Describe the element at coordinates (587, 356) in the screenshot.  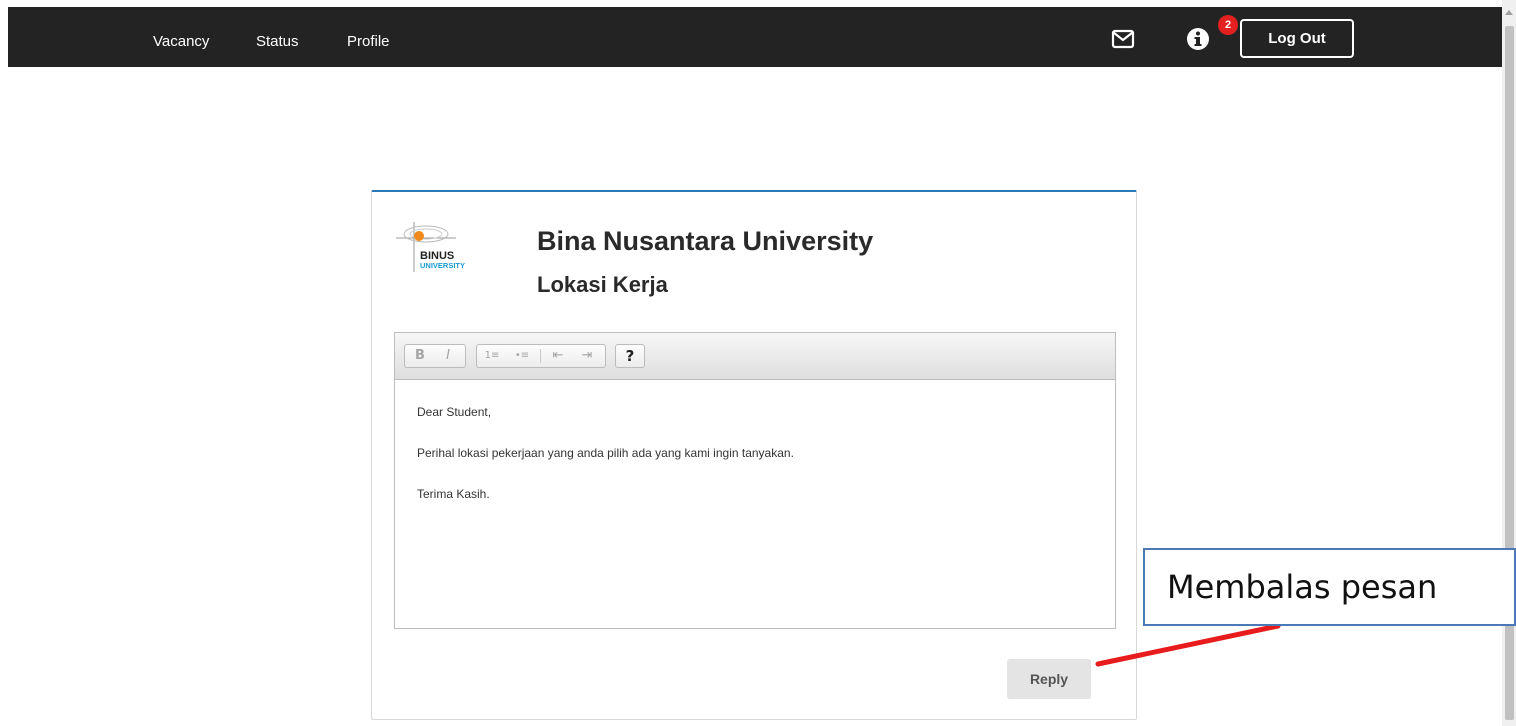
I see `indent-icon: ⇥` at that location.